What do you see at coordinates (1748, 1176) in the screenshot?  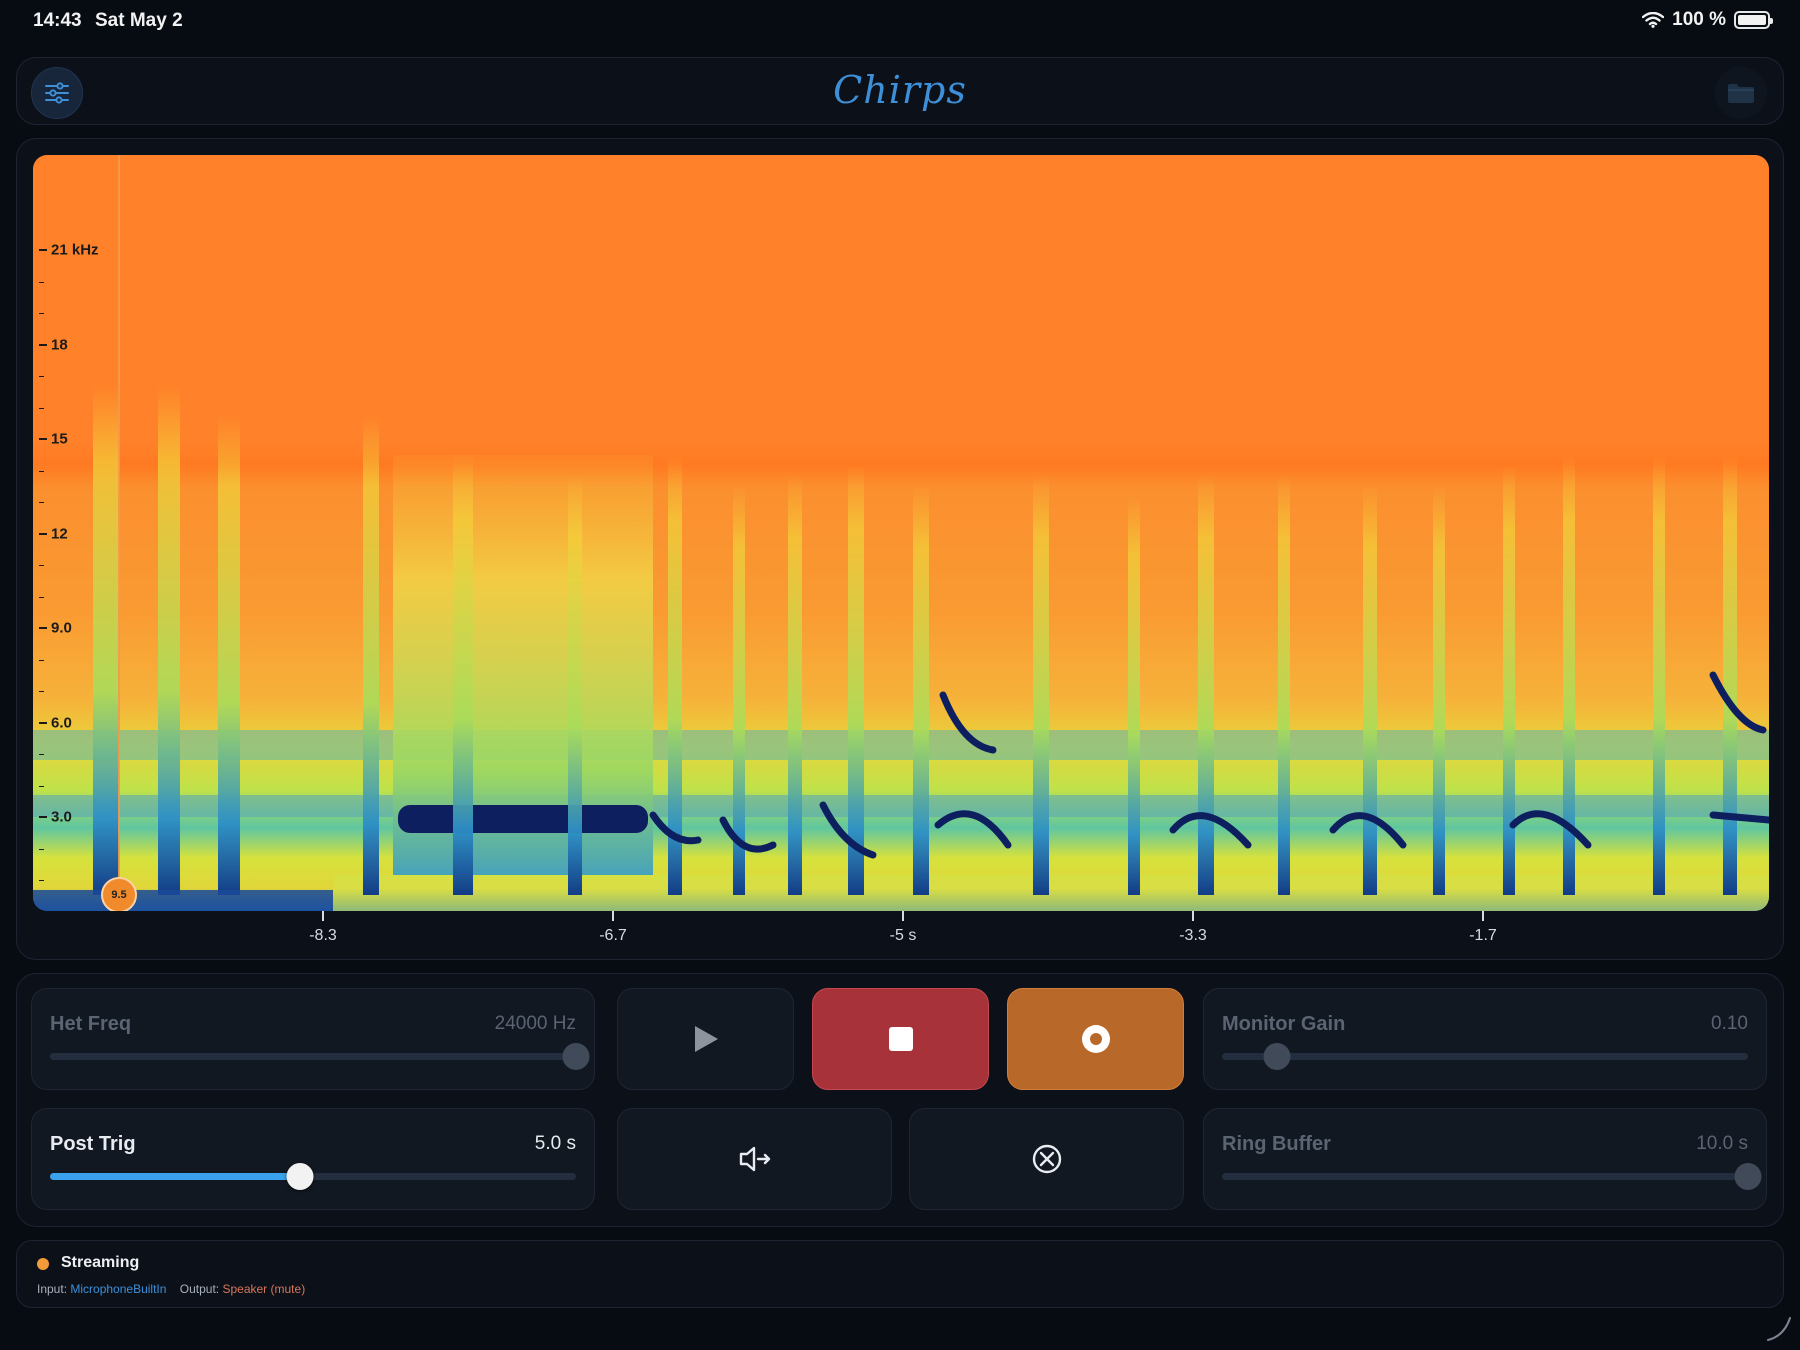 I see `ring-buffer-thumb` at bounding box center [1748, 1176].